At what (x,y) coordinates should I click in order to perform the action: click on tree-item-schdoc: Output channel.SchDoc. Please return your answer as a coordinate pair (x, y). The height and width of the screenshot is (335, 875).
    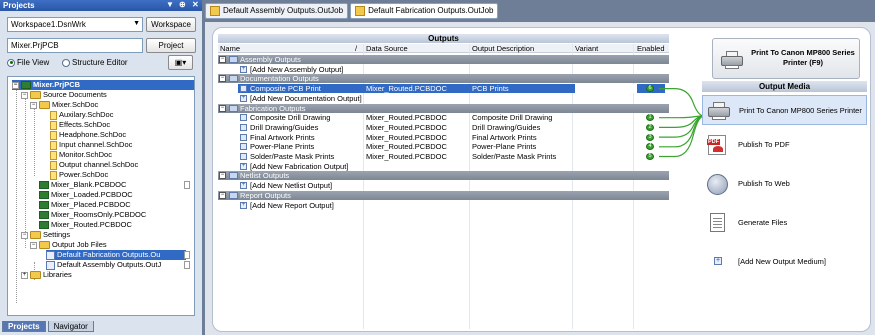
    Looking at the image, I should click on (94, 165).